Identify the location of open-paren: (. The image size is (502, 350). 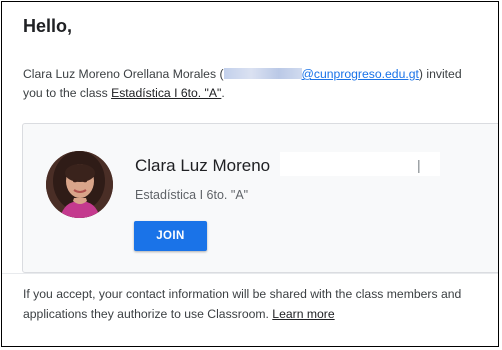
(220, 74).